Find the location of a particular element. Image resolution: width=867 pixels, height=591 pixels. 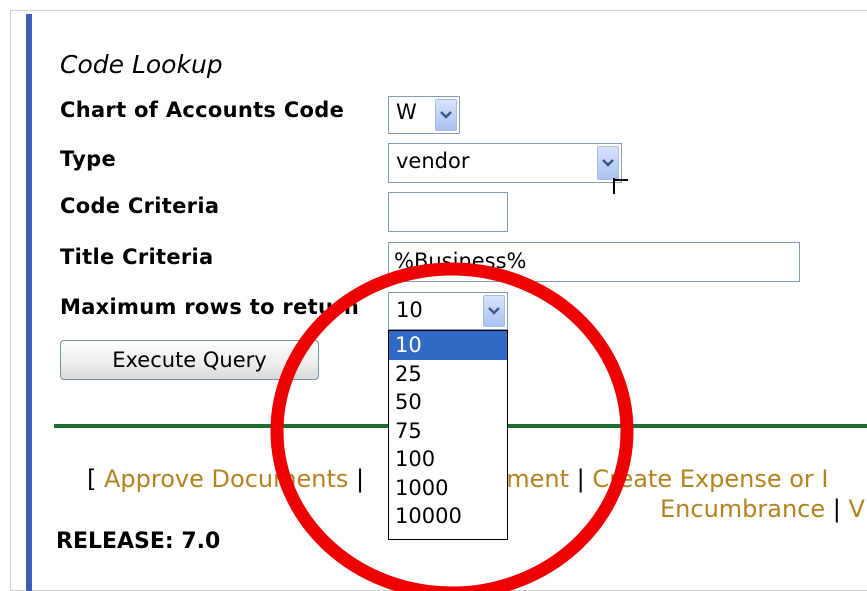

dropdown-option: 1000 is located at coordinates (448, 488).